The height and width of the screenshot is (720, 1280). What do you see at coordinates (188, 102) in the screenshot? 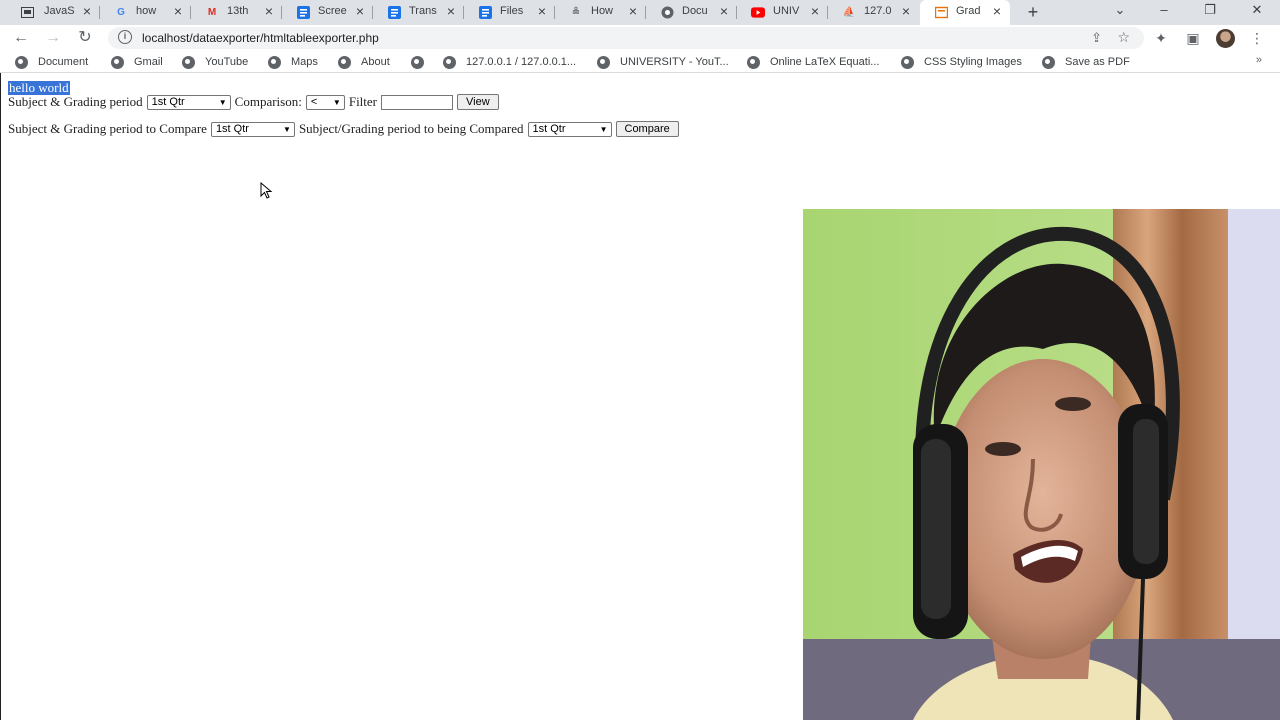
I see `subject-select: 1st Qtr ▼` at bounding box center [188, 102].